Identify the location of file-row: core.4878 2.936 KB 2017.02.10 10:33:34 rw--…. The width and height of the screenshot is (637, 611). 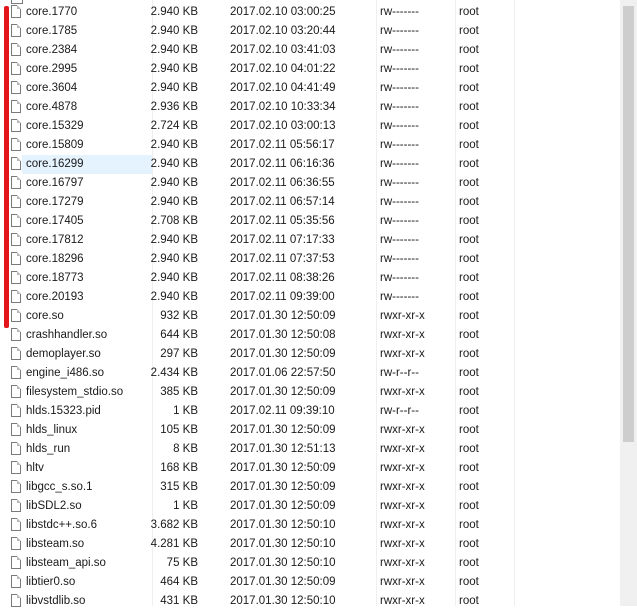
(310, 107).